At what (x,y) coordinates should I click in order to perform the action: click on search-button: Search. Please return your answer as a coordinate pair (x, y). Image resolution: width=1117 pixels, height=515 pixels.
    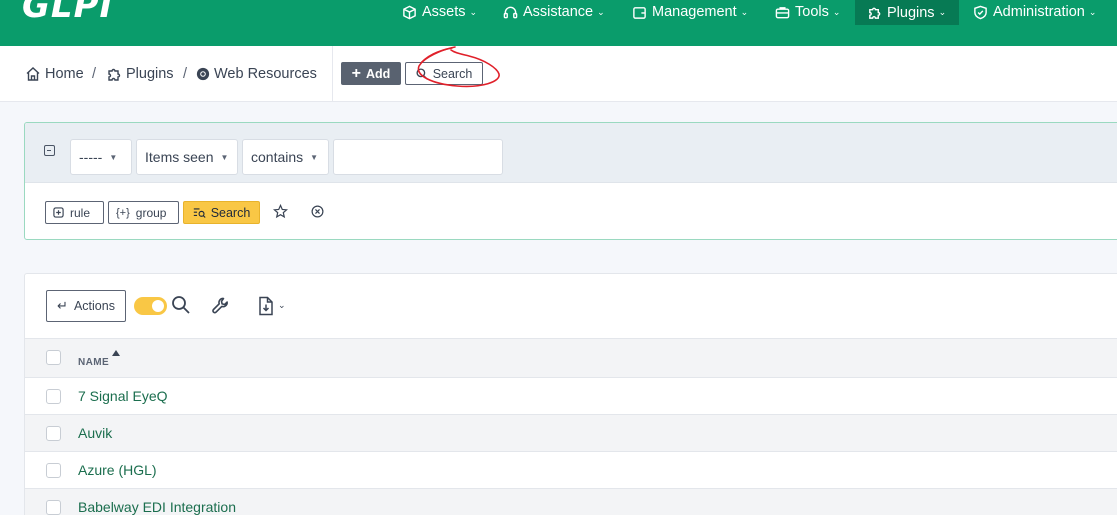
    Looking at the image, I should click on (444, 73).